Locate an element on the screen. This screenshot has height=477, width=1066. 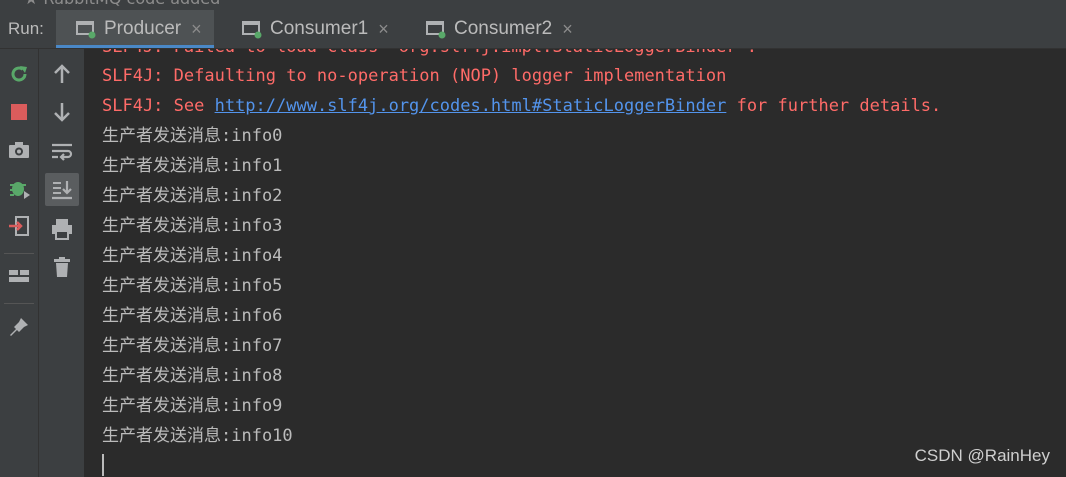
console-output-line: 生产者发送消息:info0 is located at coordinates (192, 136).